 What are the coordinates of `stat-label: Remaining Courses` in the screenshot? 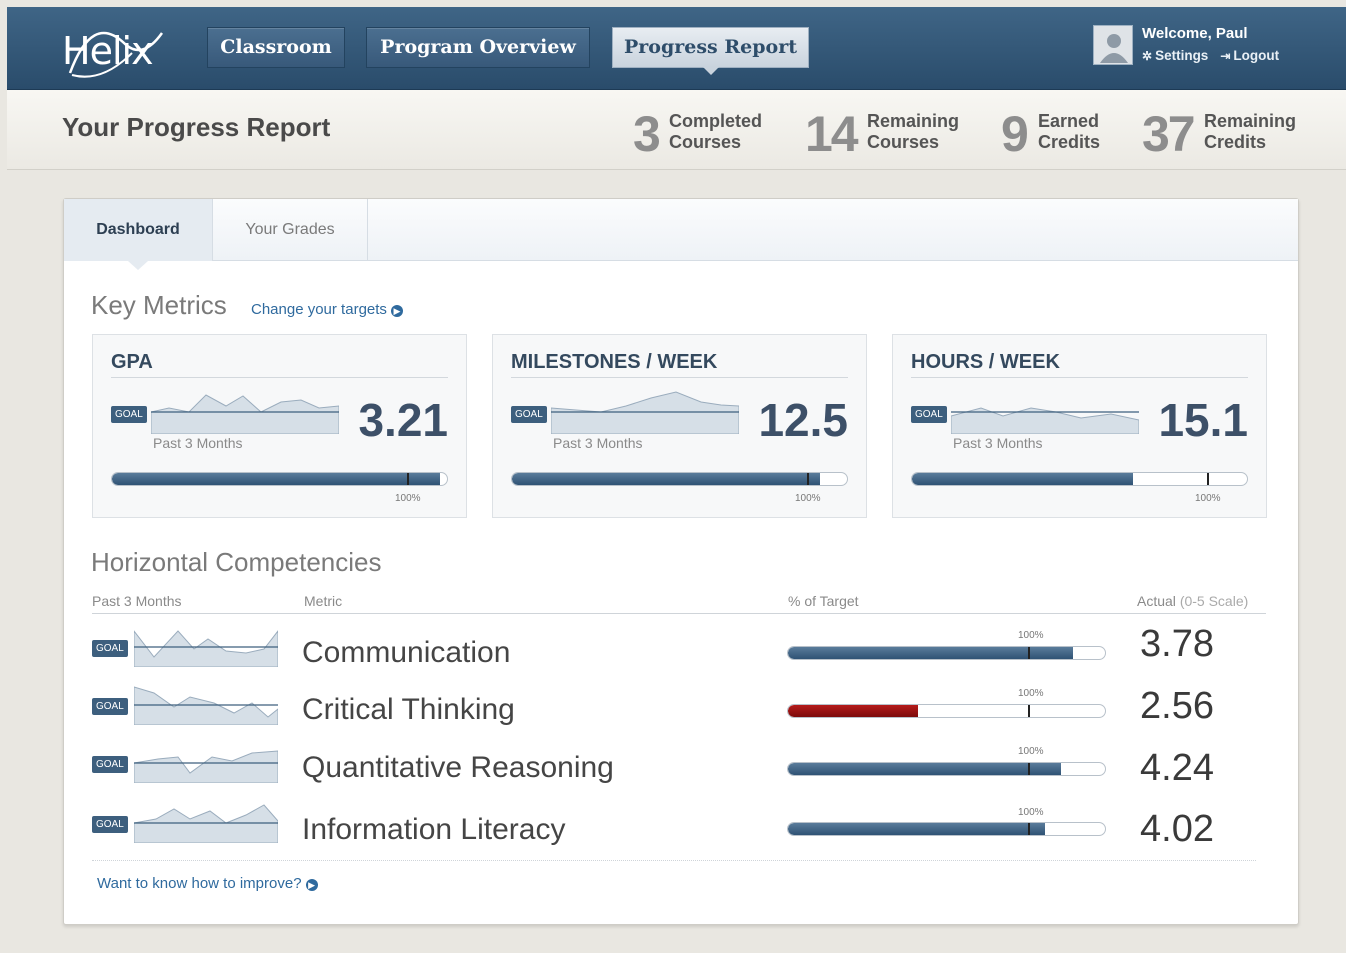 It's located at (913, 132).